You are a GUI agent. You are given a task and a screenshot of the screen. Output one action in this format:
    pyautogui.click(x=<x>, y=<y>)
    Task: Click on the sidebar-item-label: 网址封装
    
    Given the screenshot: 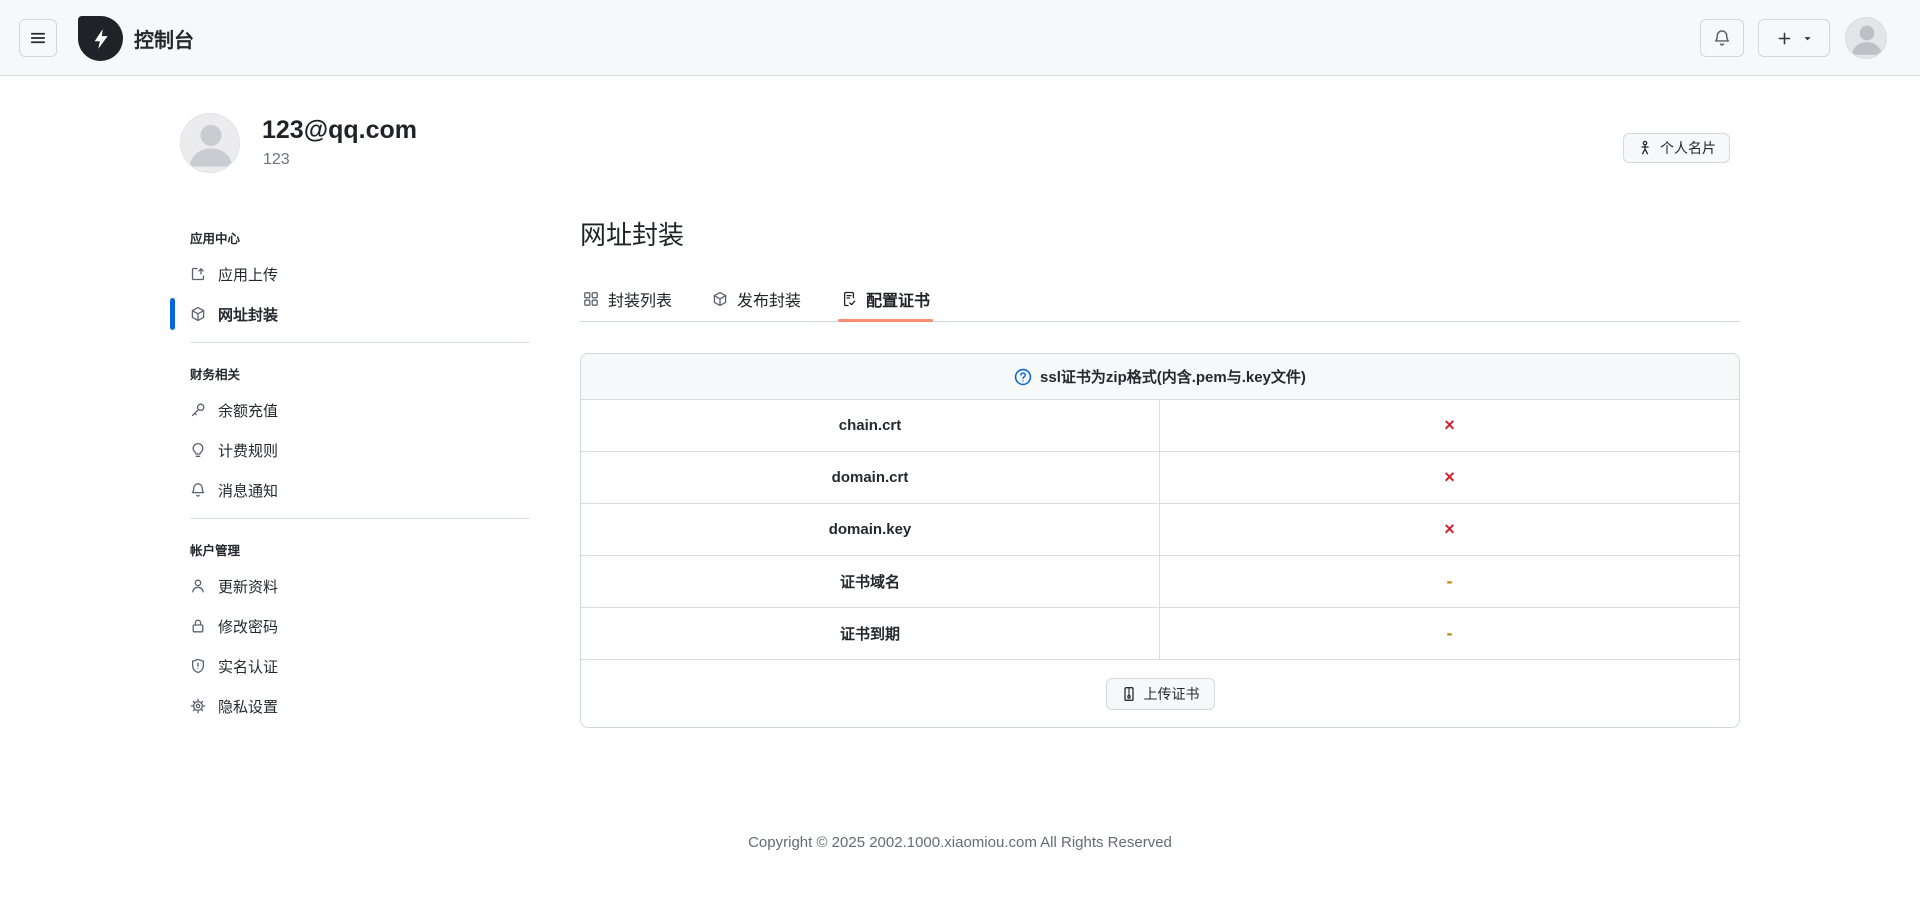 What is the action you would take?
    pyautogui.click(x=248, y=315)
    